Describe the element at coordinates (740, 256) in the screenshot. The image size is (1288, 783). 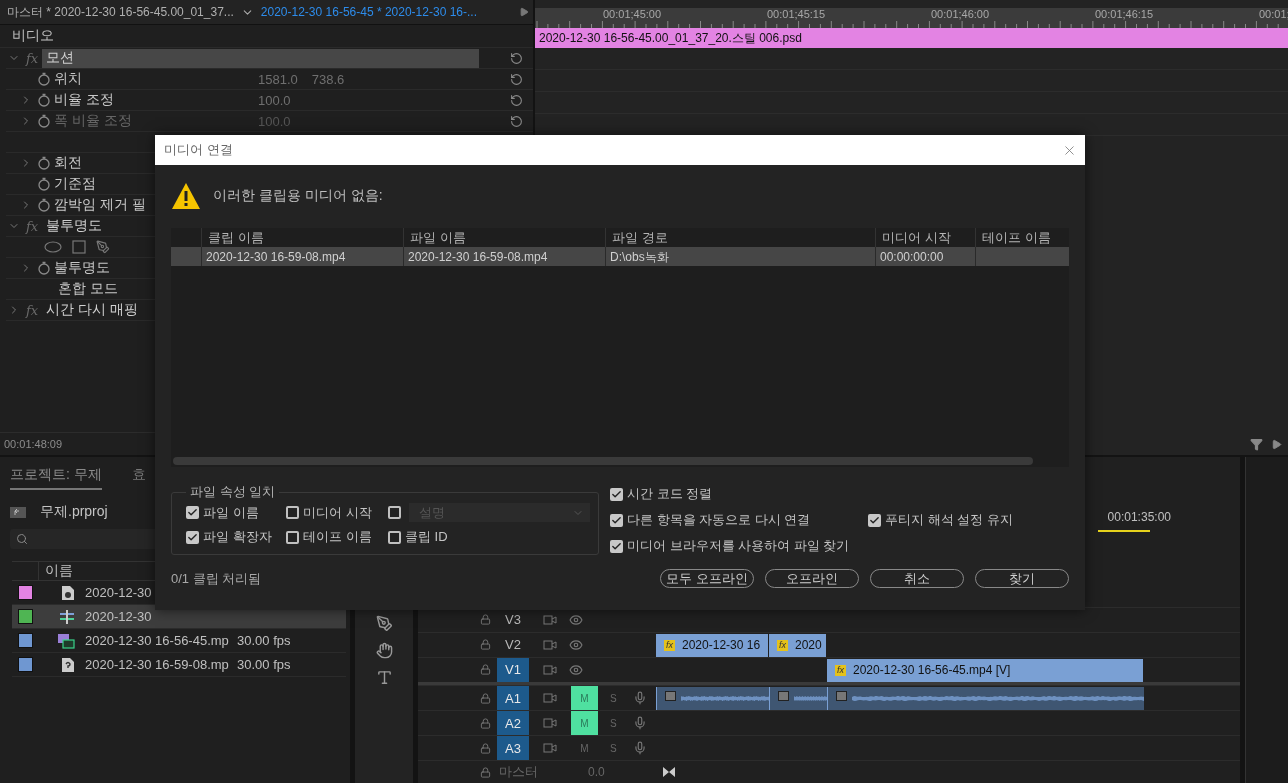
I see `table-cell: D:\obs녹화` at that location.